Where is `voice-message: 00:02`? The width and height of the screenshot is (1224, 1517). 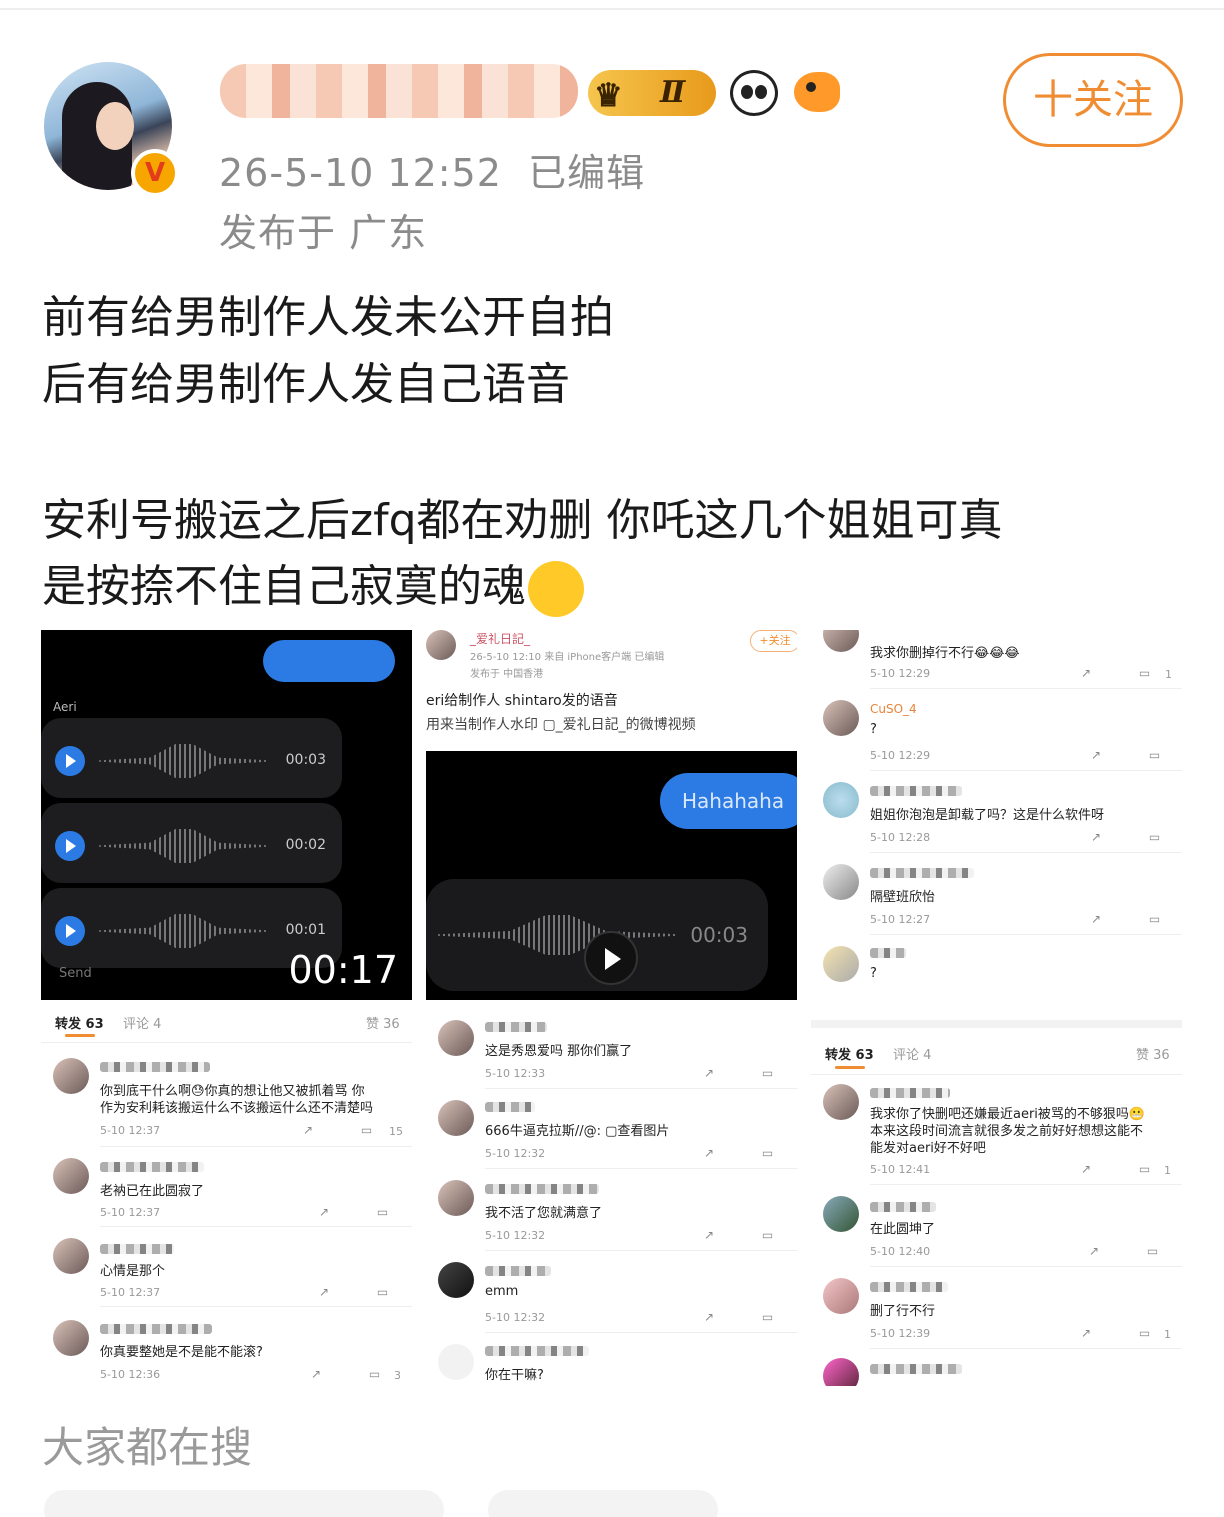
voice-message: 00:02 is located at coordinates (191, 843).